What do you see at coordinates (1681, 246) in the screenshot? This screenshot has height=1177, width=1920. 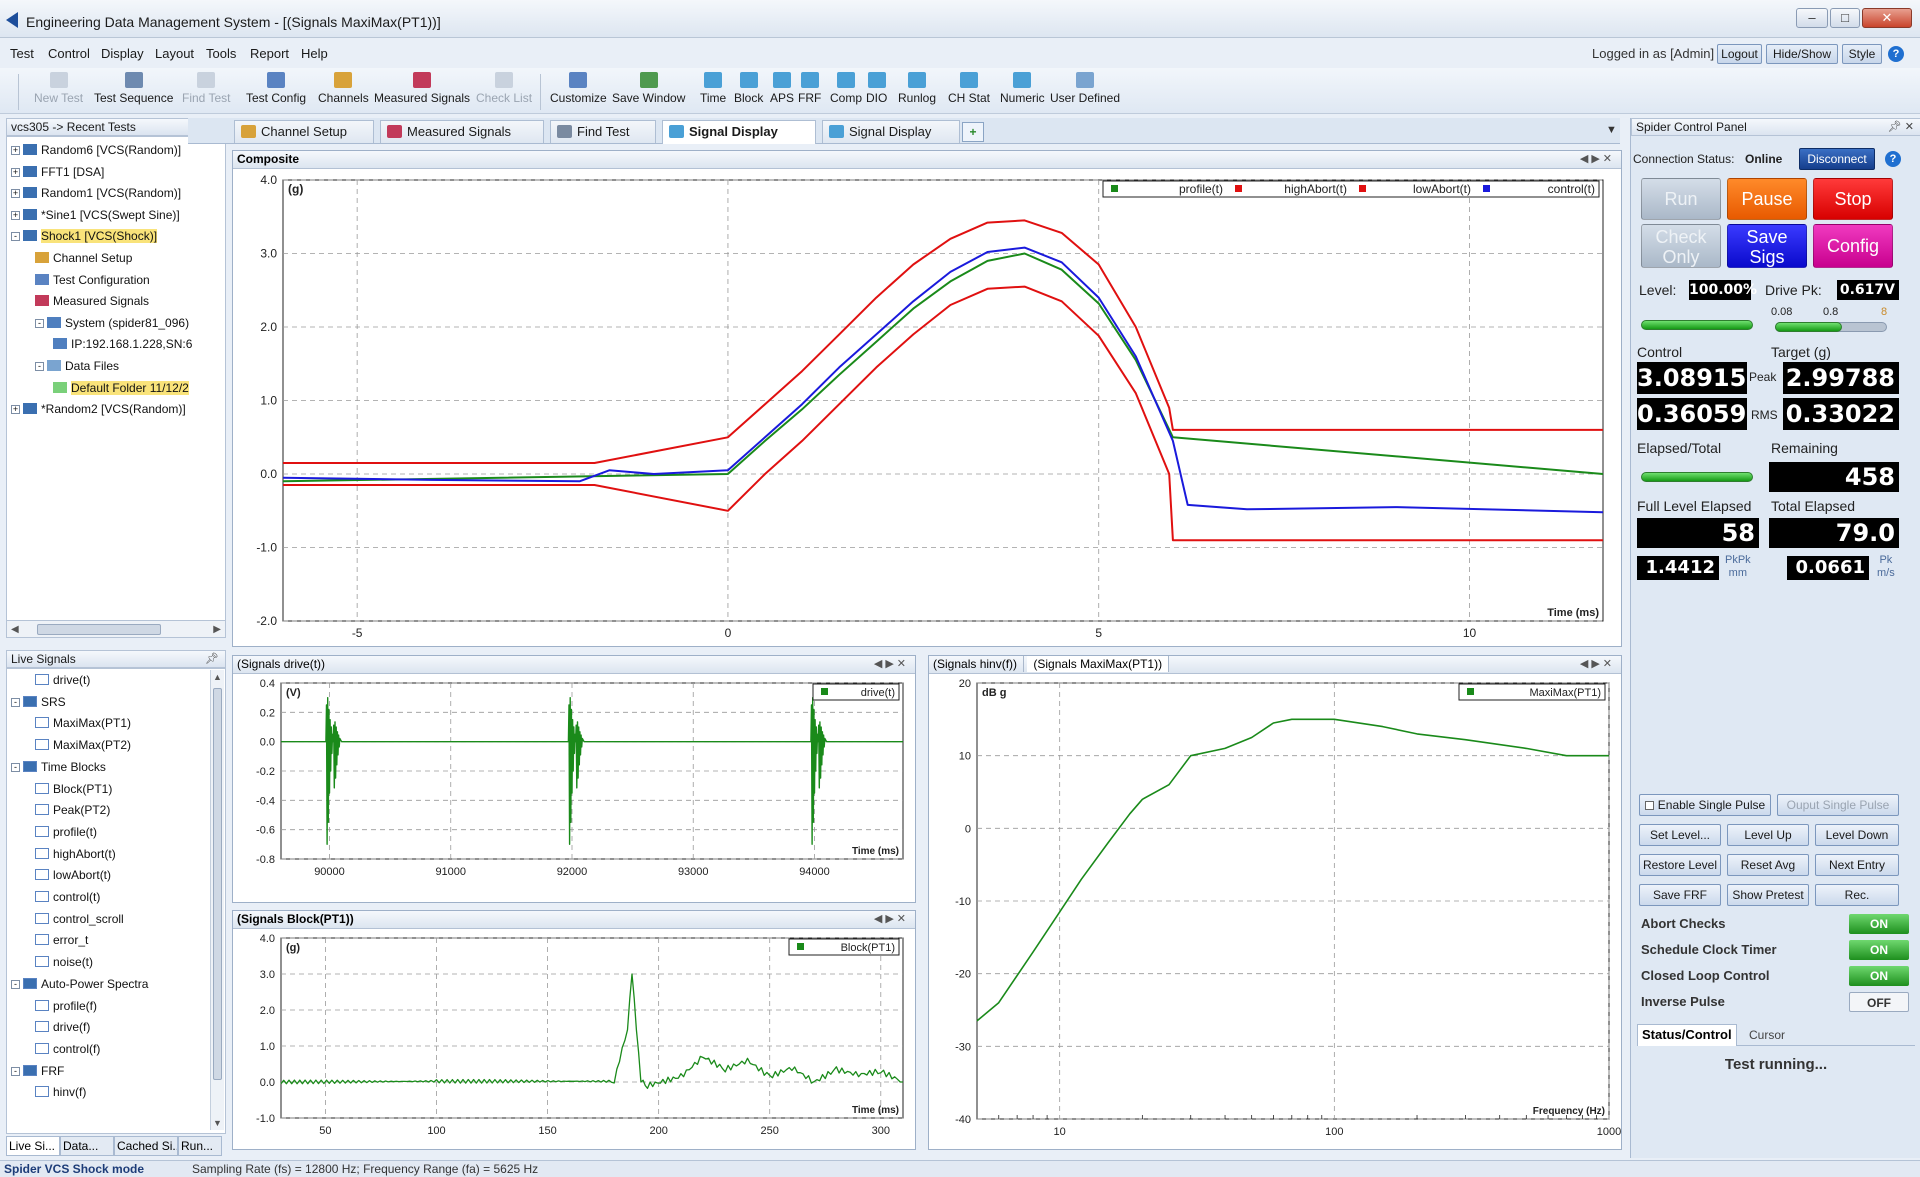 I see `check-only-button: Check Only` at bounding box center [1681, 246].